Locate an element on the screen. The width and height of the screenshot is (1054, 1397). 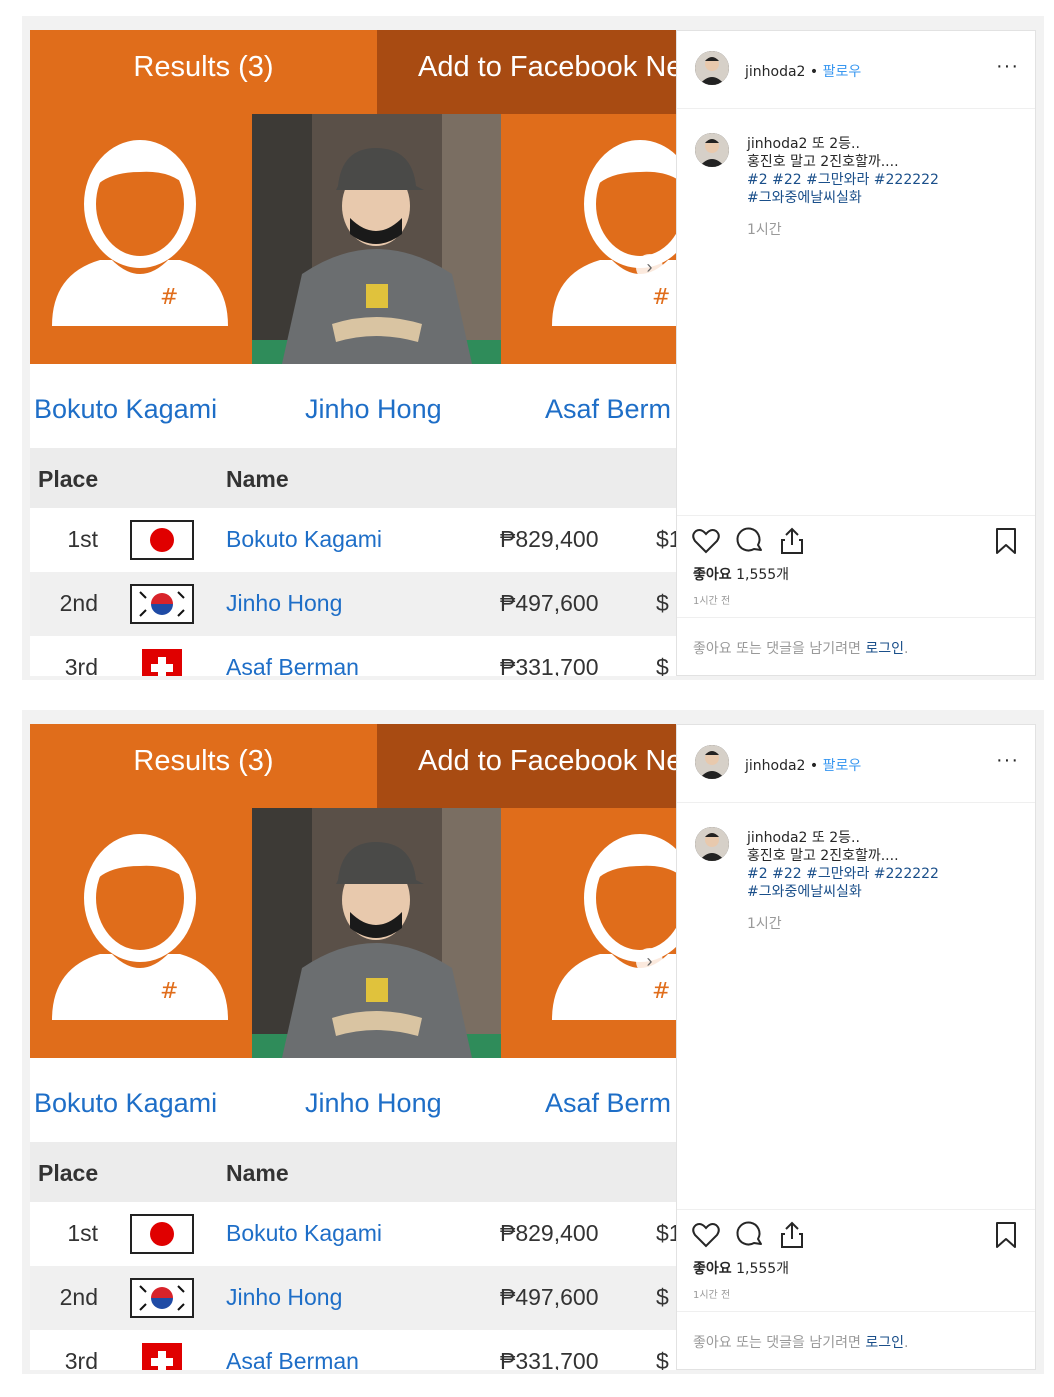
caption-line: 또 2등.. is located at coordinates (835, 838).